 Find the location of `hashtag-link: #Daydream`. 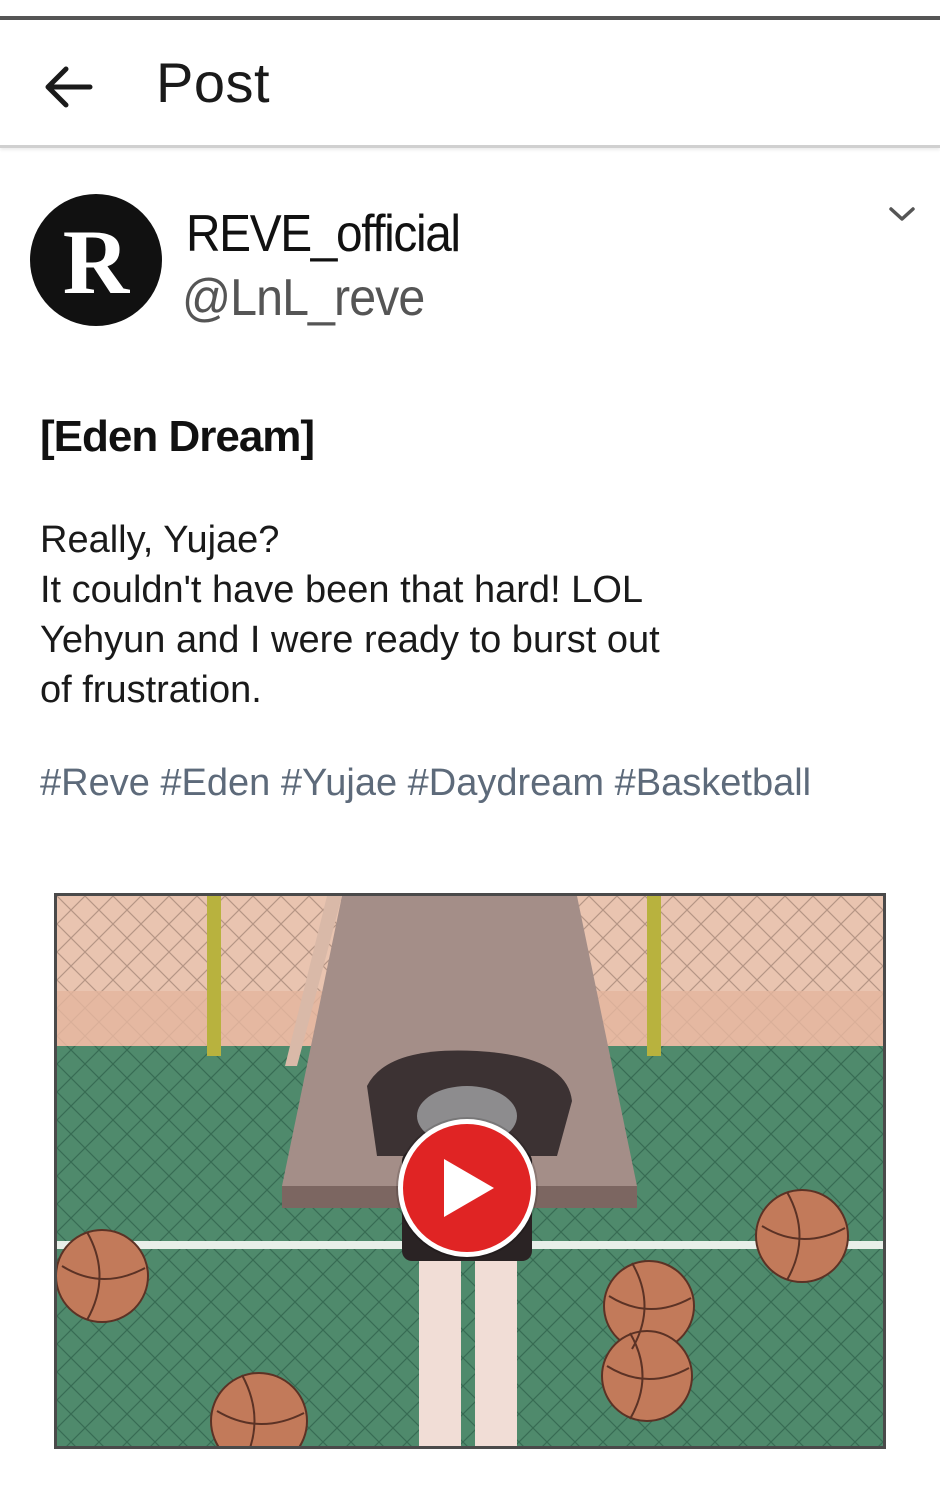

hashtag-link: #Daydream is located at coordinates (506, 783).